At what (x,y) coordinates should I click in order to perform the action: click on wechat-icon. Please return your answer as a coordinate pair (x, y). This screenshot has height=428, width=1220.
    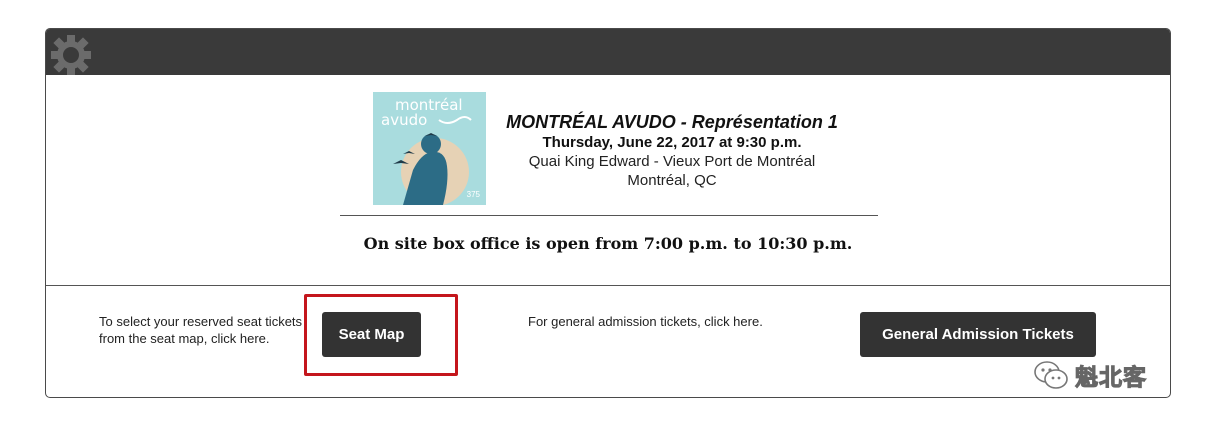
    Looking at the image, I should click on (1051, 375).